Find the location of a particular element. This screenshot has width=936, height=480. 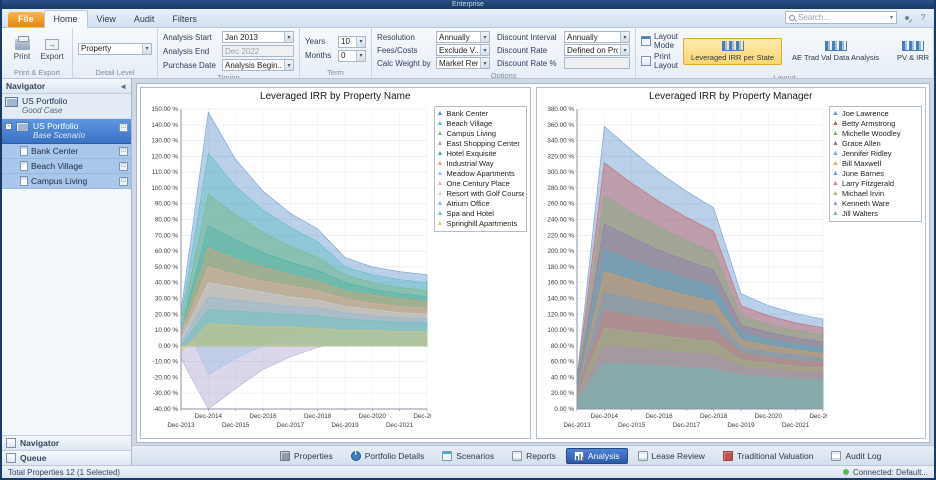

export-button: → Export is located at coordinates (52, 48).